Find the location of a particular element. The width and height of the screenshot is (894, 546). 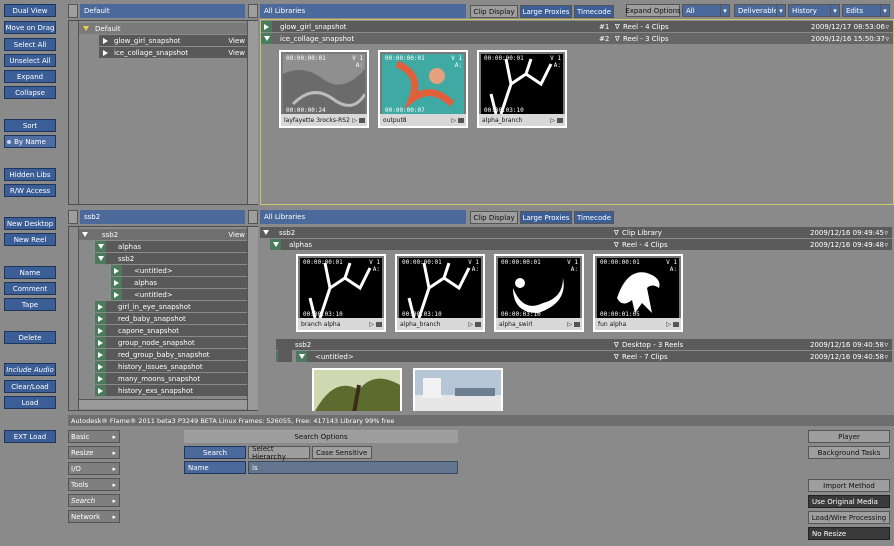

left-button-dual-view: Dual View is located at coordinates (30, 10).